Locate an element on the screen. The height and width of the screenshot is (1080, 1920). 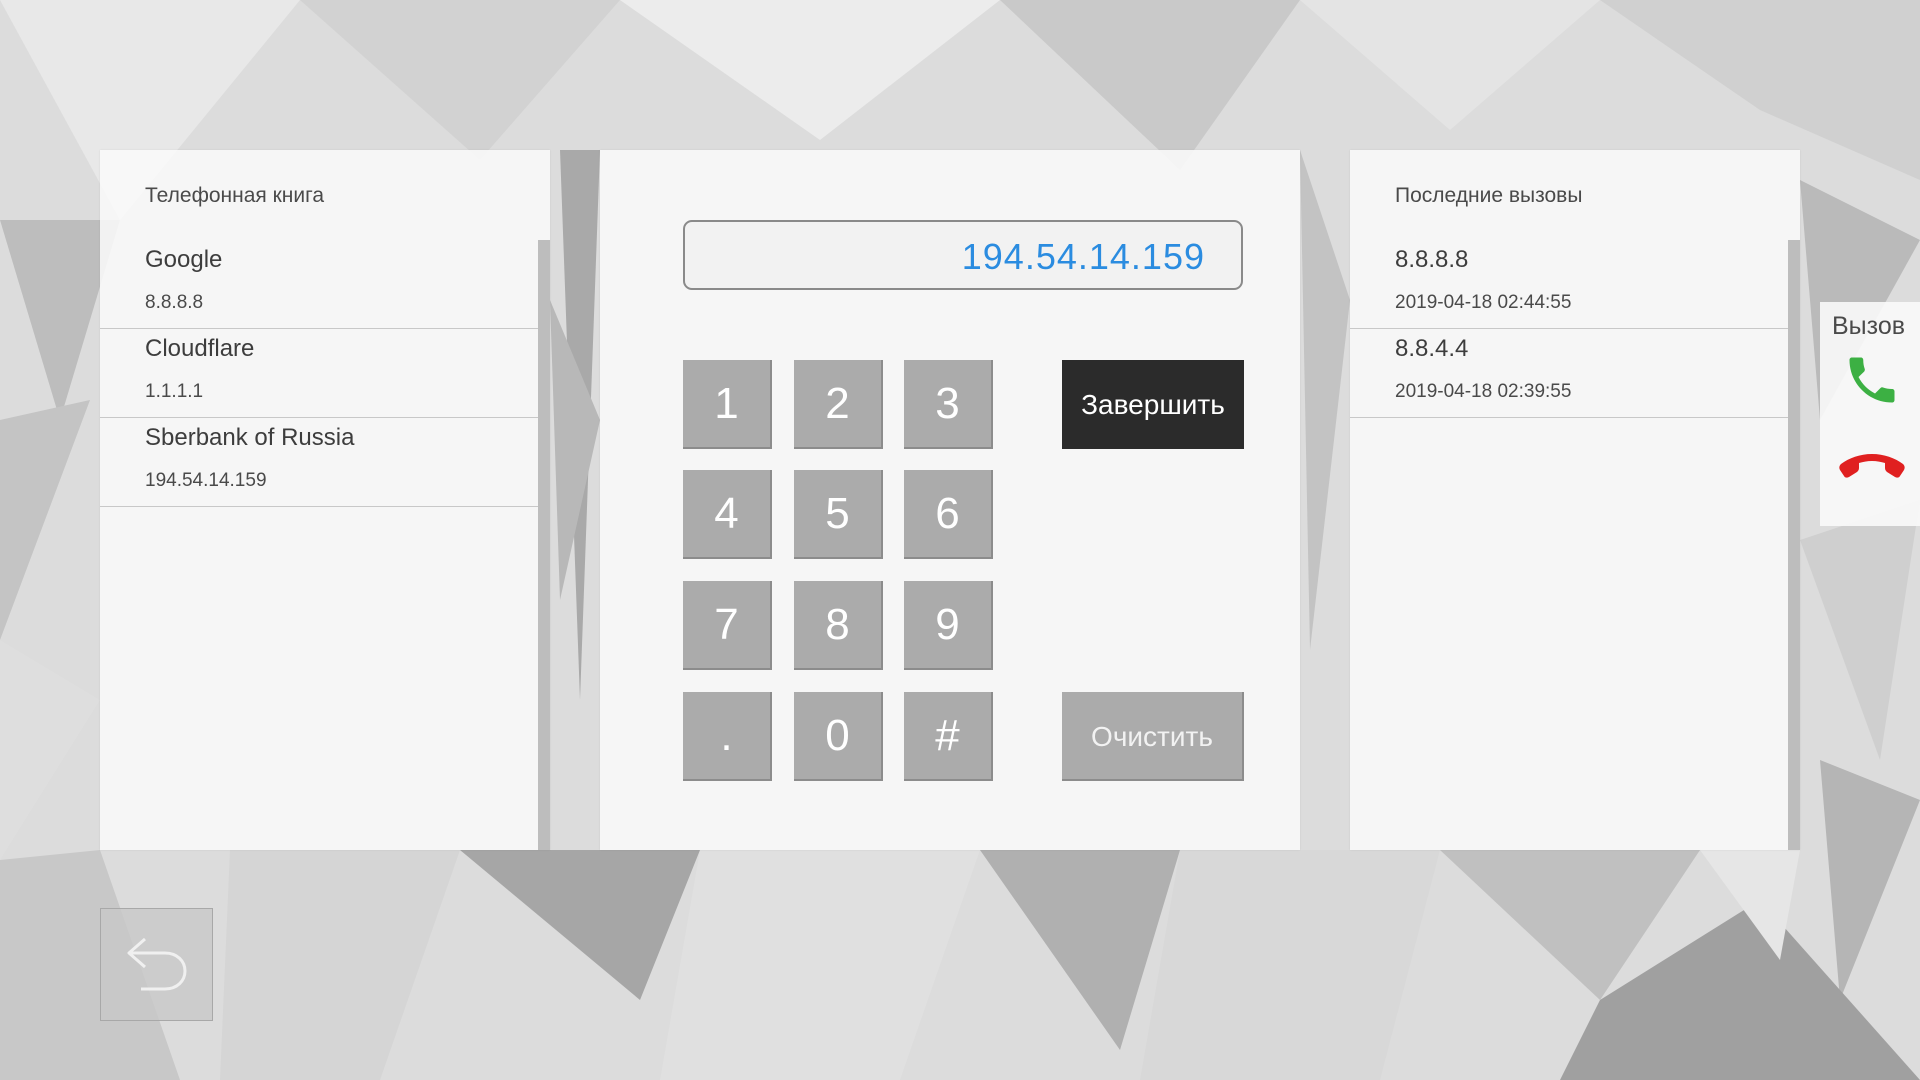
recent-calls-scrollbar is located at coordinates (1794, 545).